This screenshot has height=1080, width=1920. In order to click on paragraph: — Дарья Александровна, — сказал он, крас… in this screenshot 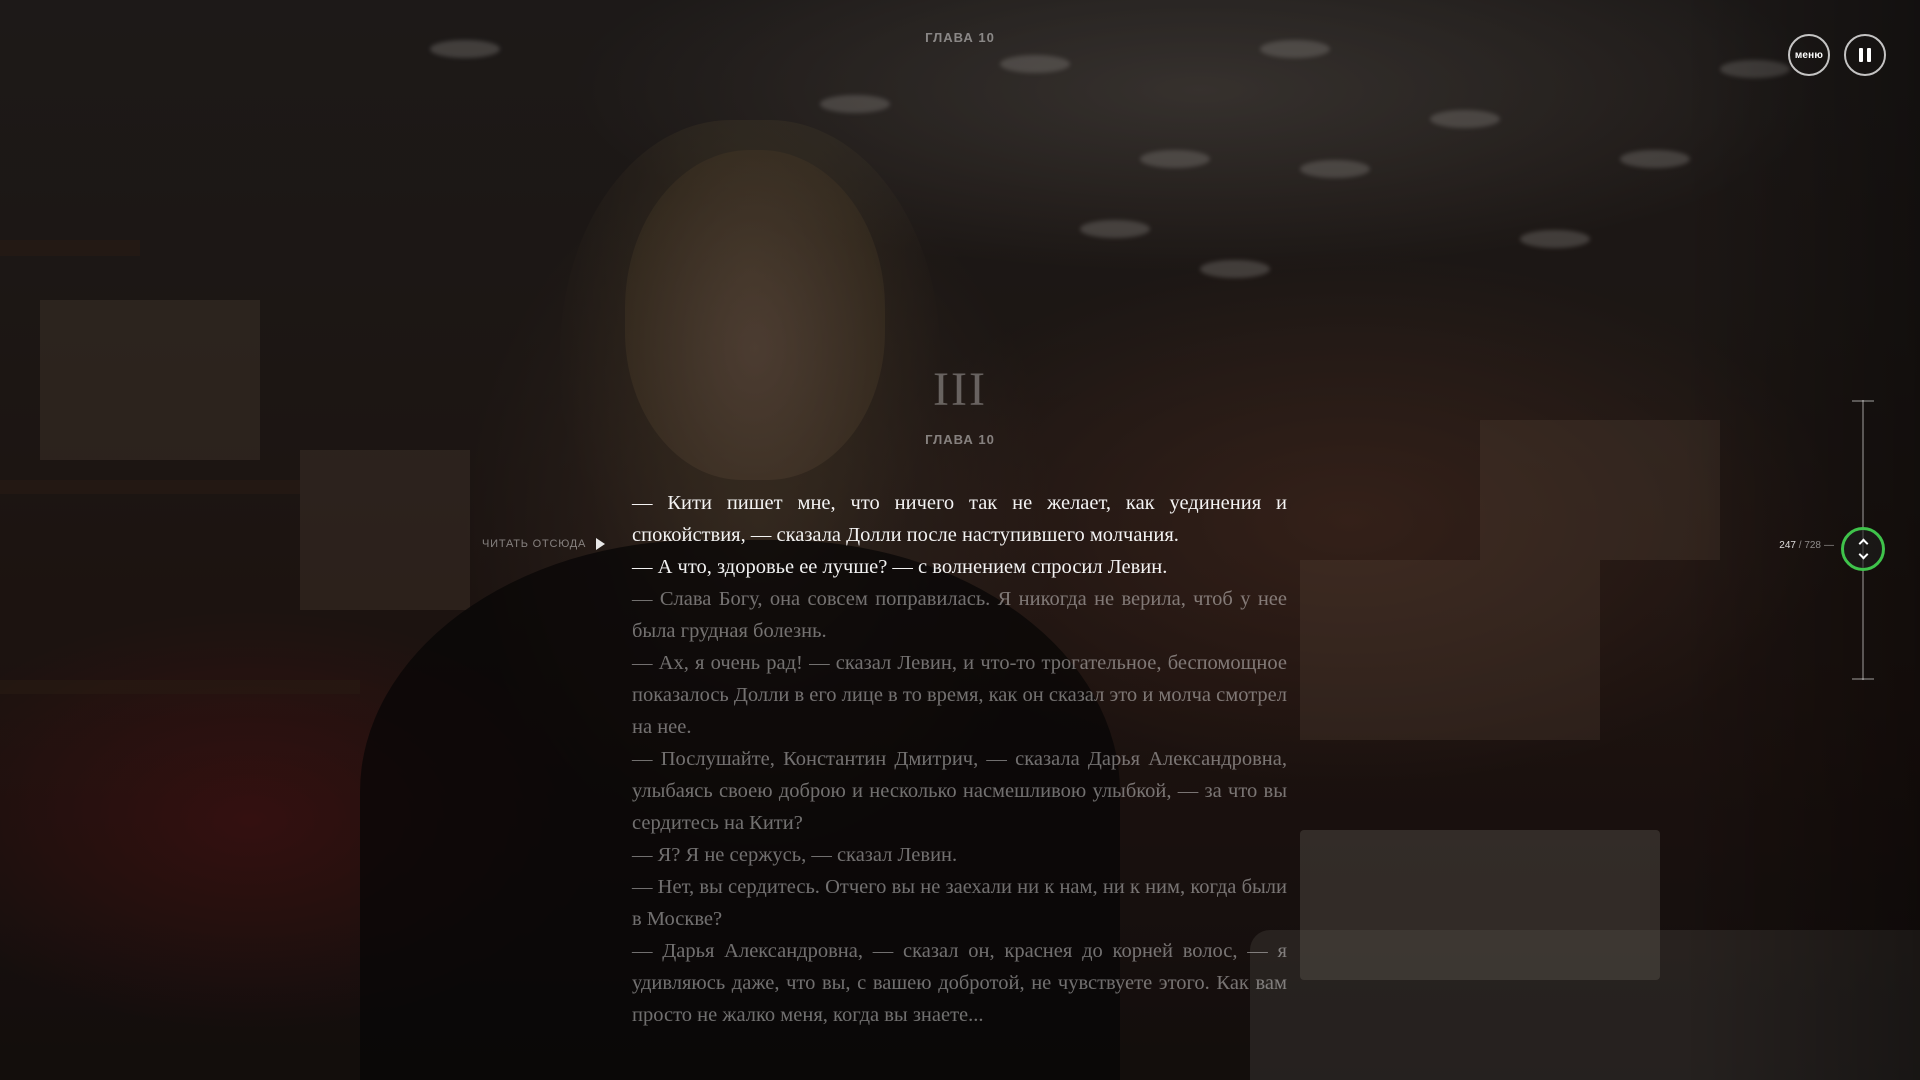, I will do `click(959, 983)`.